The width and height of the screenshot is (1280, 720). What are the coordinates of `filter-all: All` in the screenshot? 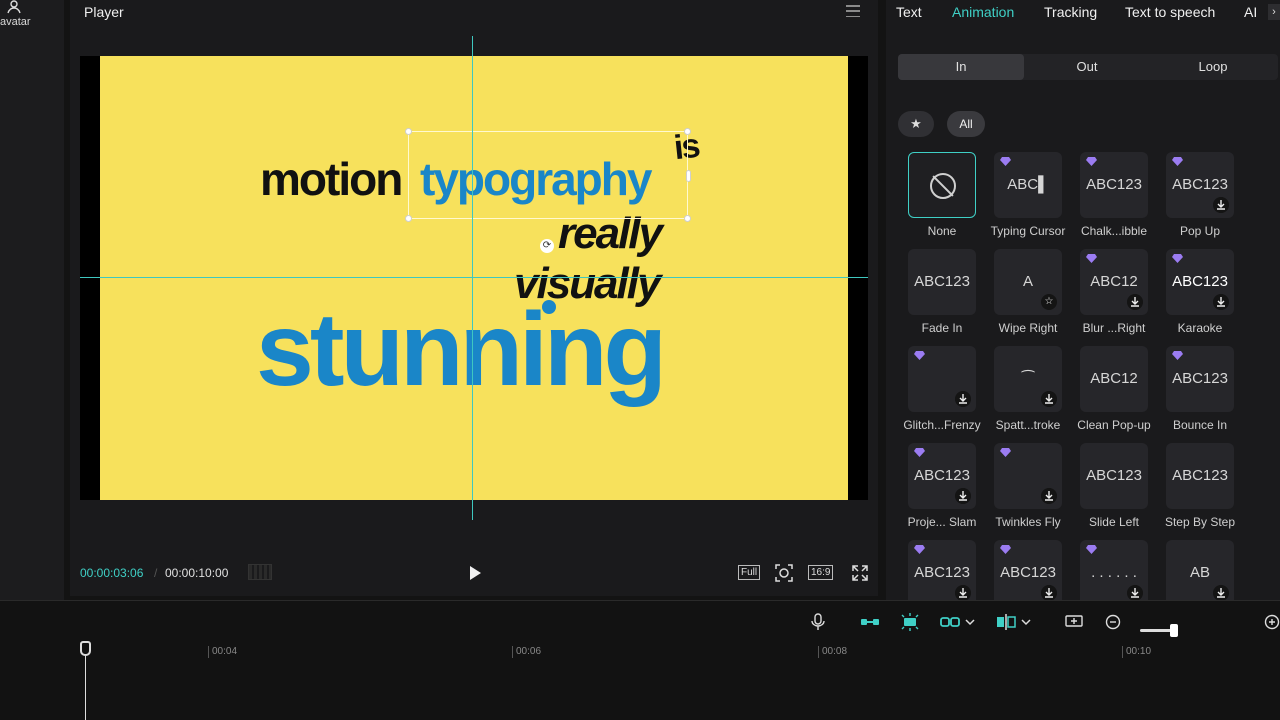 It's located at (966, 124).